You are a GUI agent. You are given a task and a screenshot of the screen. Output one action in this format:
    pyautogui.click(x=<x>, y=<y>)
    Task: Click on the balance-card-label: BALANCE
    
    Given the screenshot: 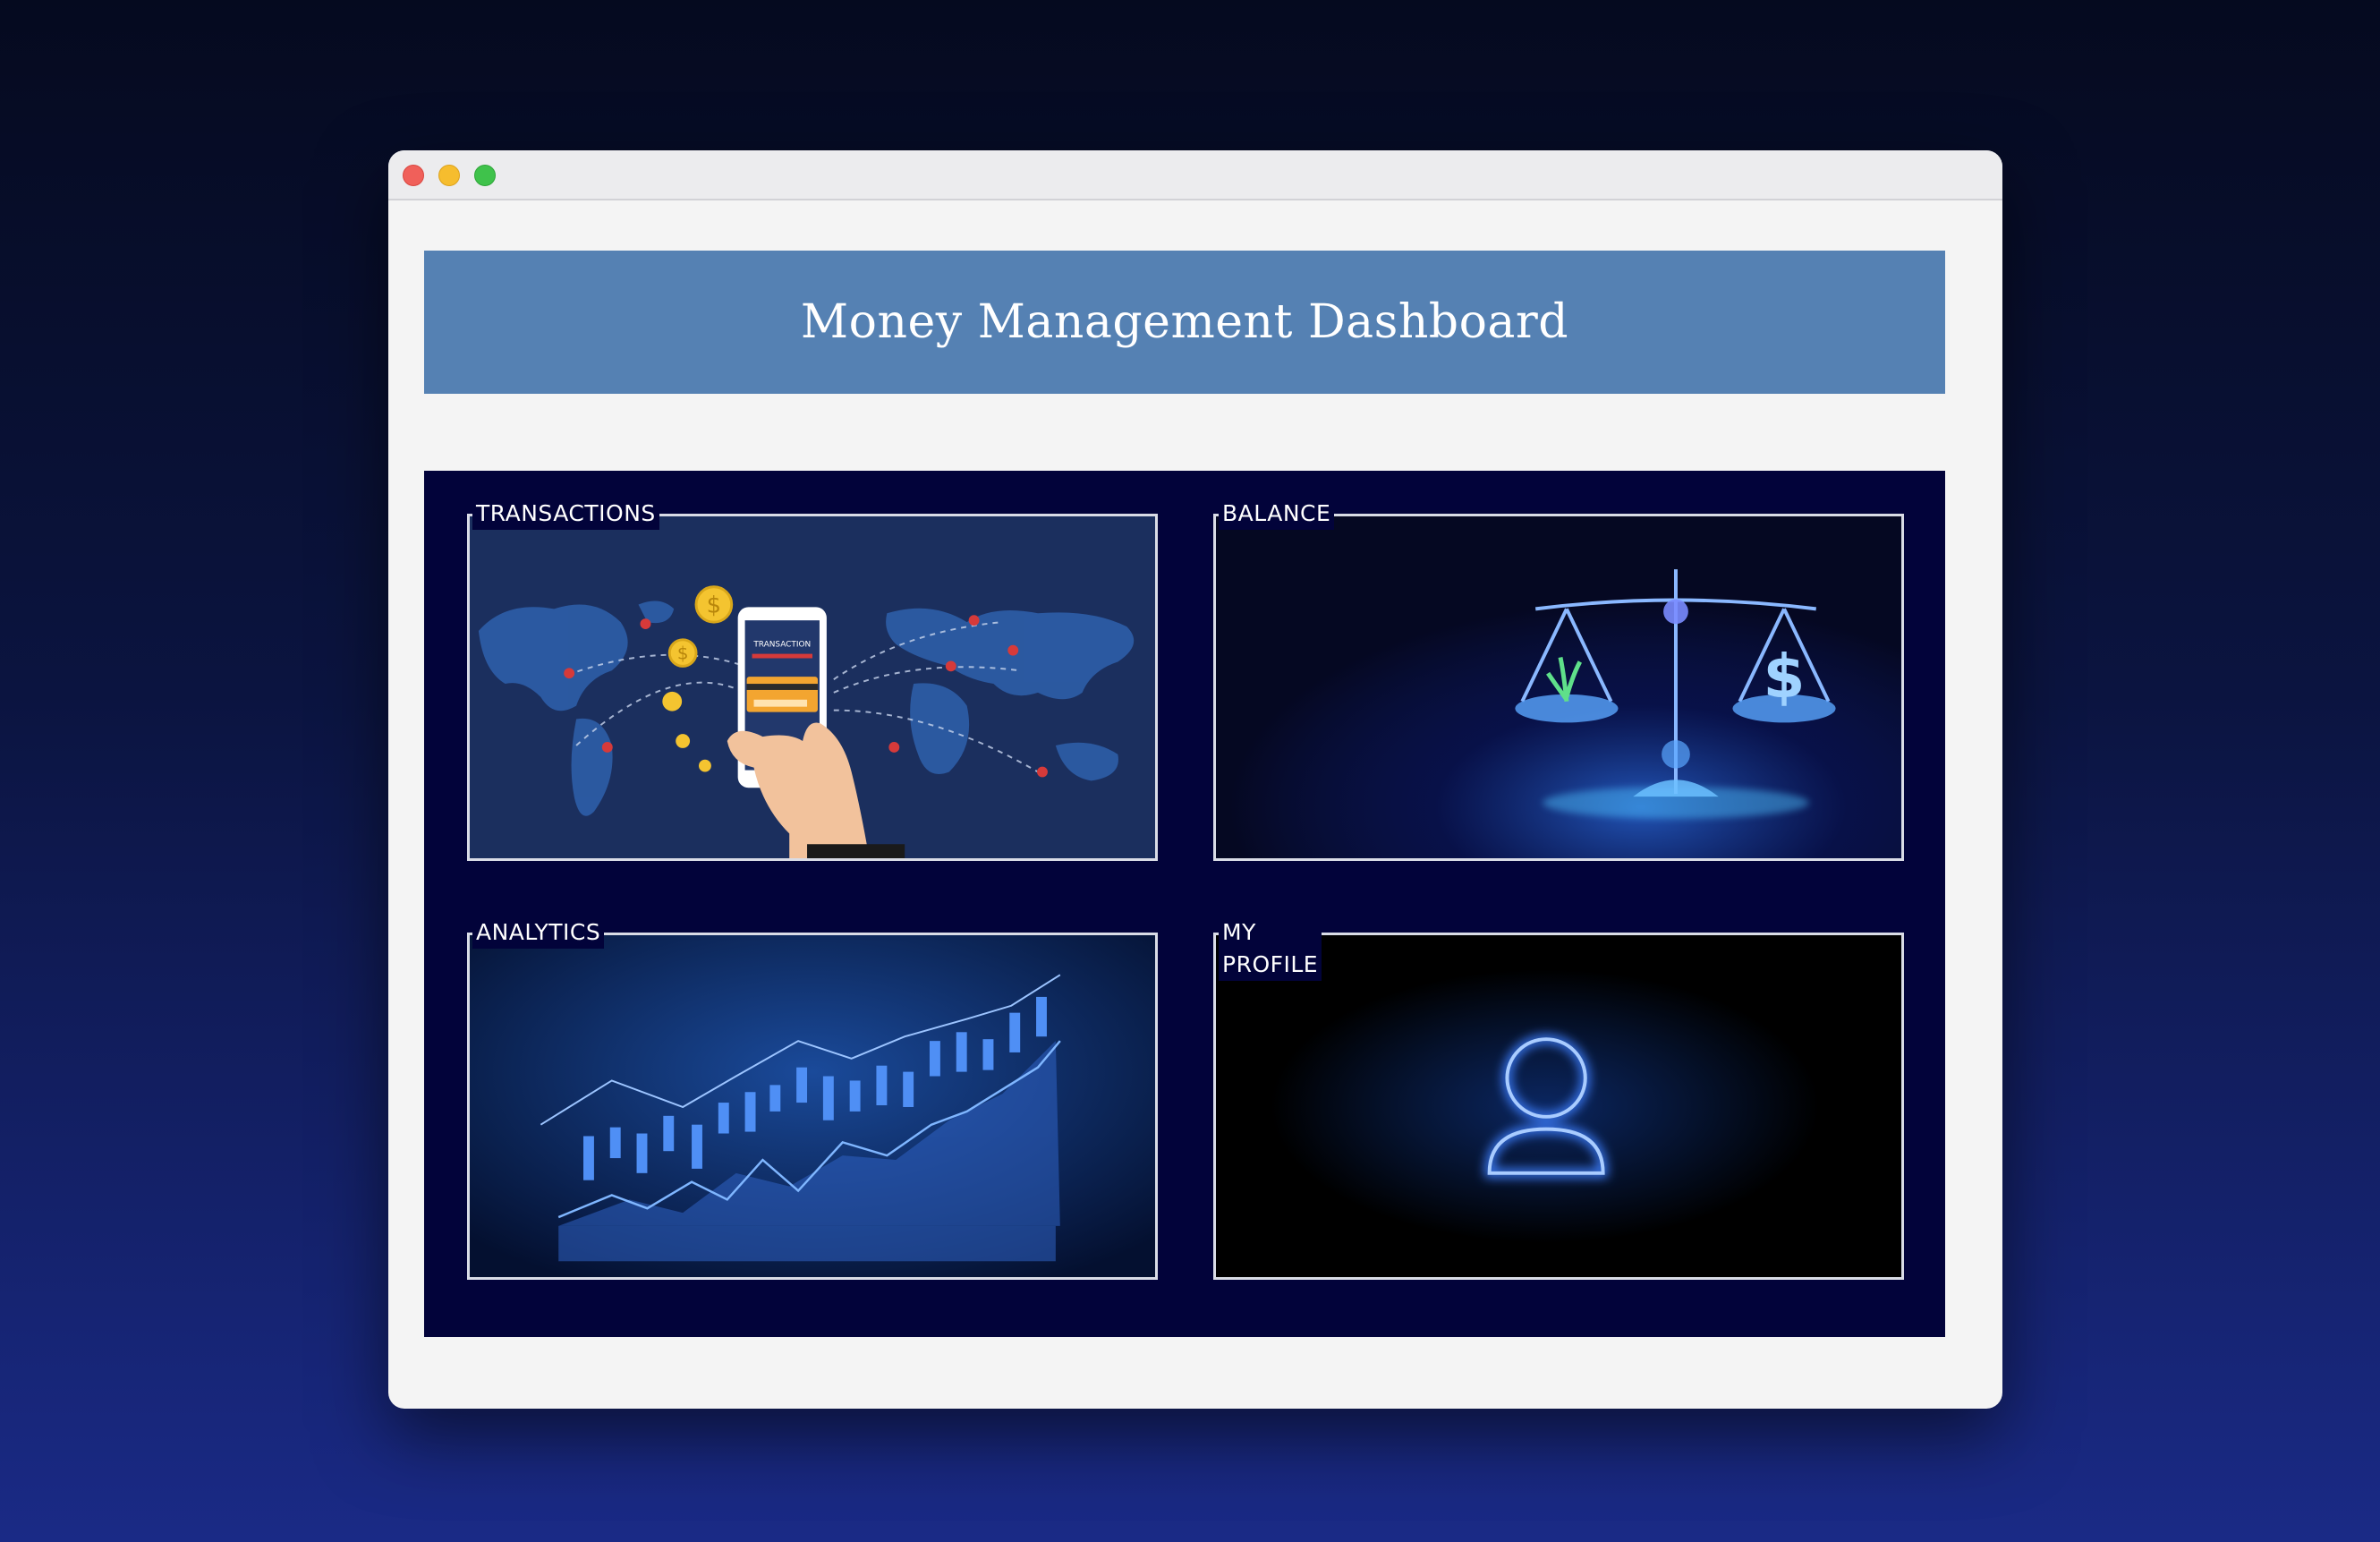 What is the action you would take?
    pyautogui.click(x=1277, y=514)
    